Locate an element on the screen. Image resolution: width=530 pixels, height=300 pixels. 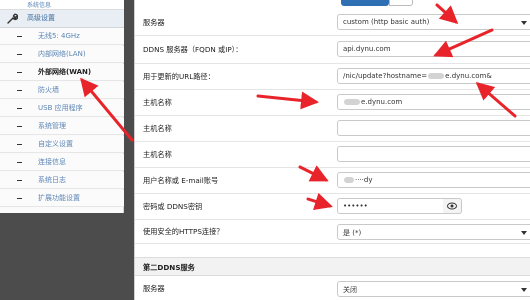
ddns-server-input: api.dynu.com is located at coordinates (433, 49).